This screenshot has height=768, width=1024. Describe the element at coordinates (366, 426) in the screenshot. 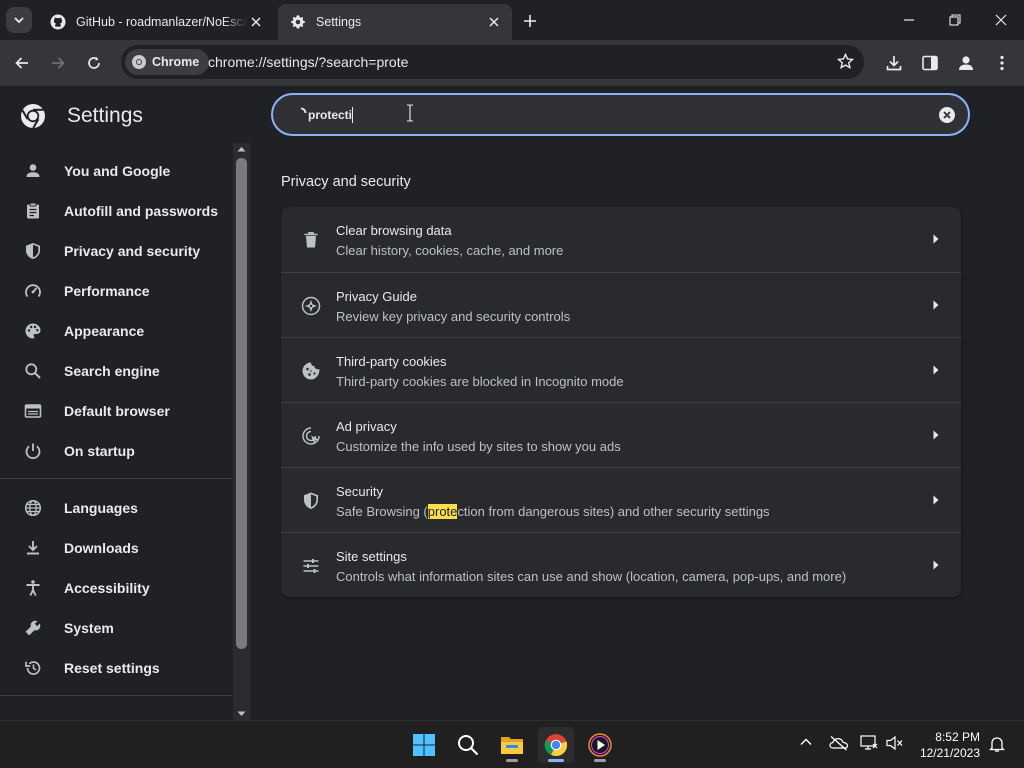

I see `row-title: Ad privacy` at that location.